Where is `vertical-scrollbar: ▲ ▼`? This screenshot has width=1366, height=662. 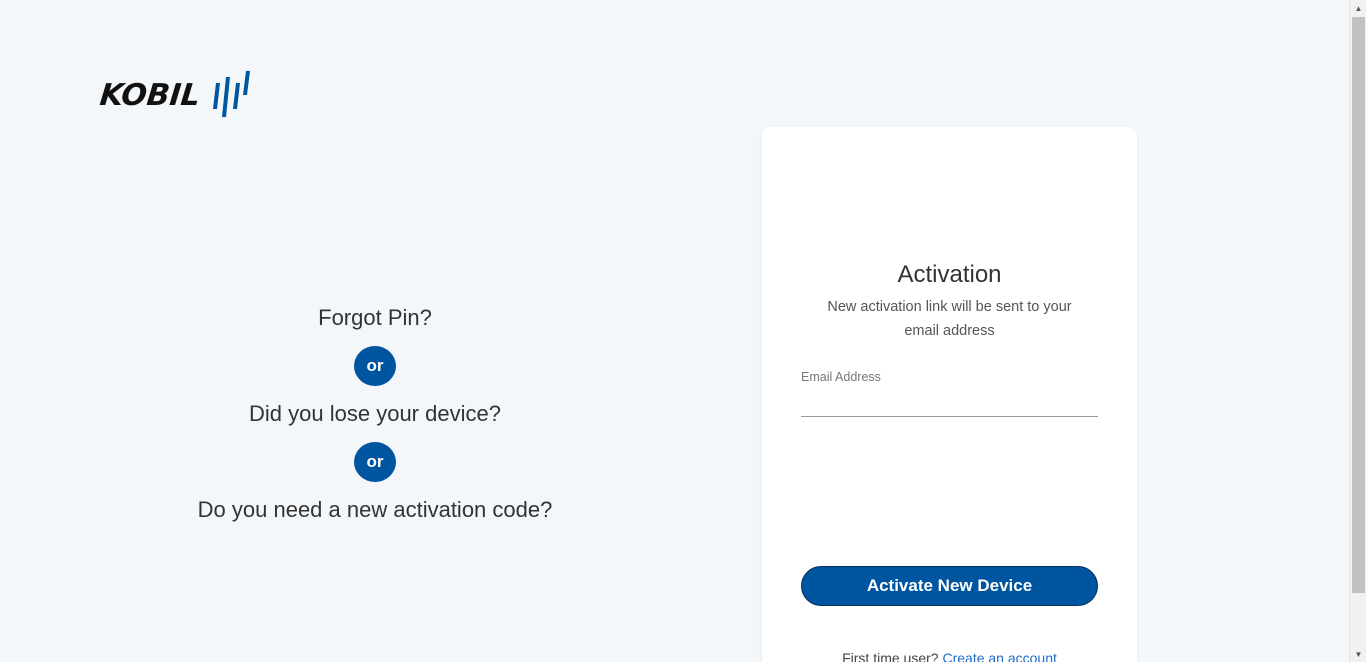
vertical-scrollbar: ▲ ▼ is located at coordinates (1357, 331).